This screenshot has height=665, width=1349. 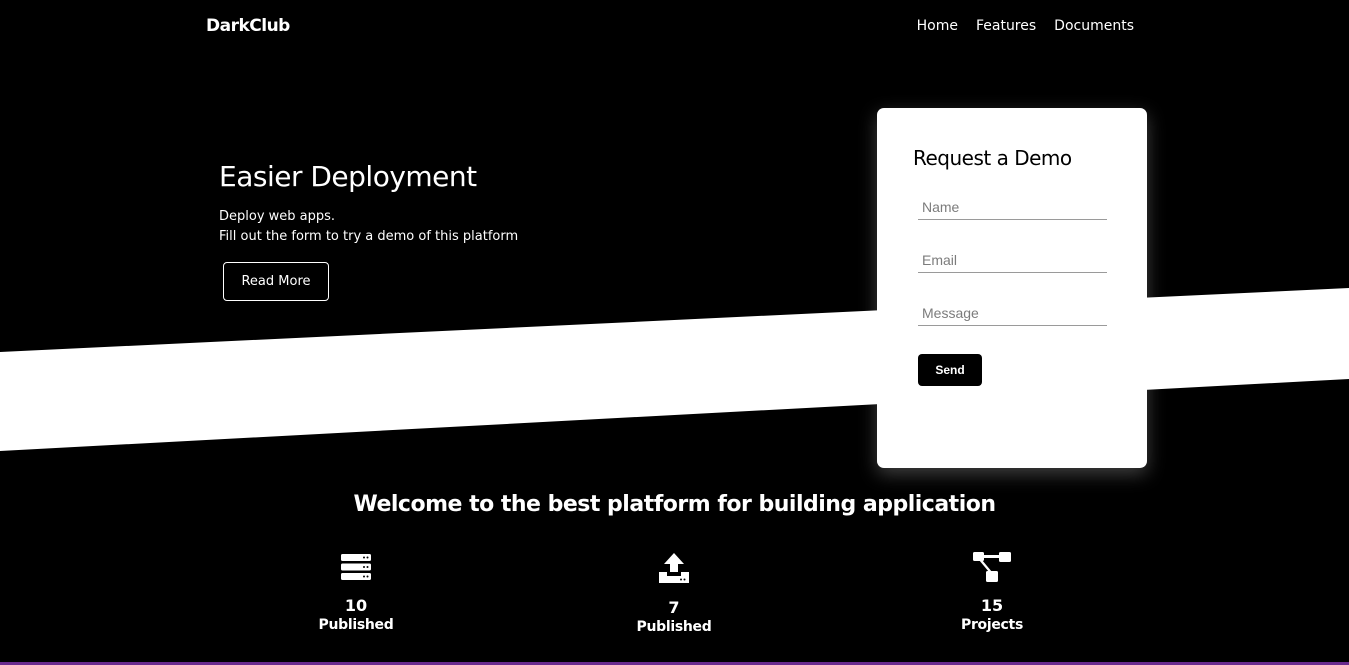 What do you see at coordinates (348, 176) in the screenshot?
I see `hero-title: Easier Deployment` at bounding box center [348, 176].